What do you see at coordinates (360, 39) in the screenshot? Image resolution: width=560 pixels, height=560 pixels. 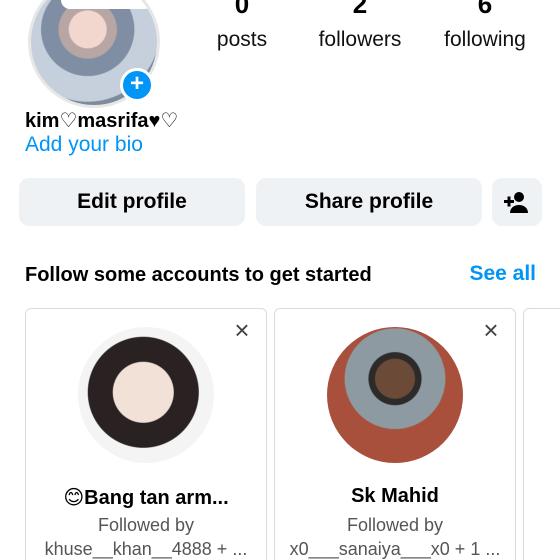 I see `followers-label: followers` at bounding box center [360, 39].